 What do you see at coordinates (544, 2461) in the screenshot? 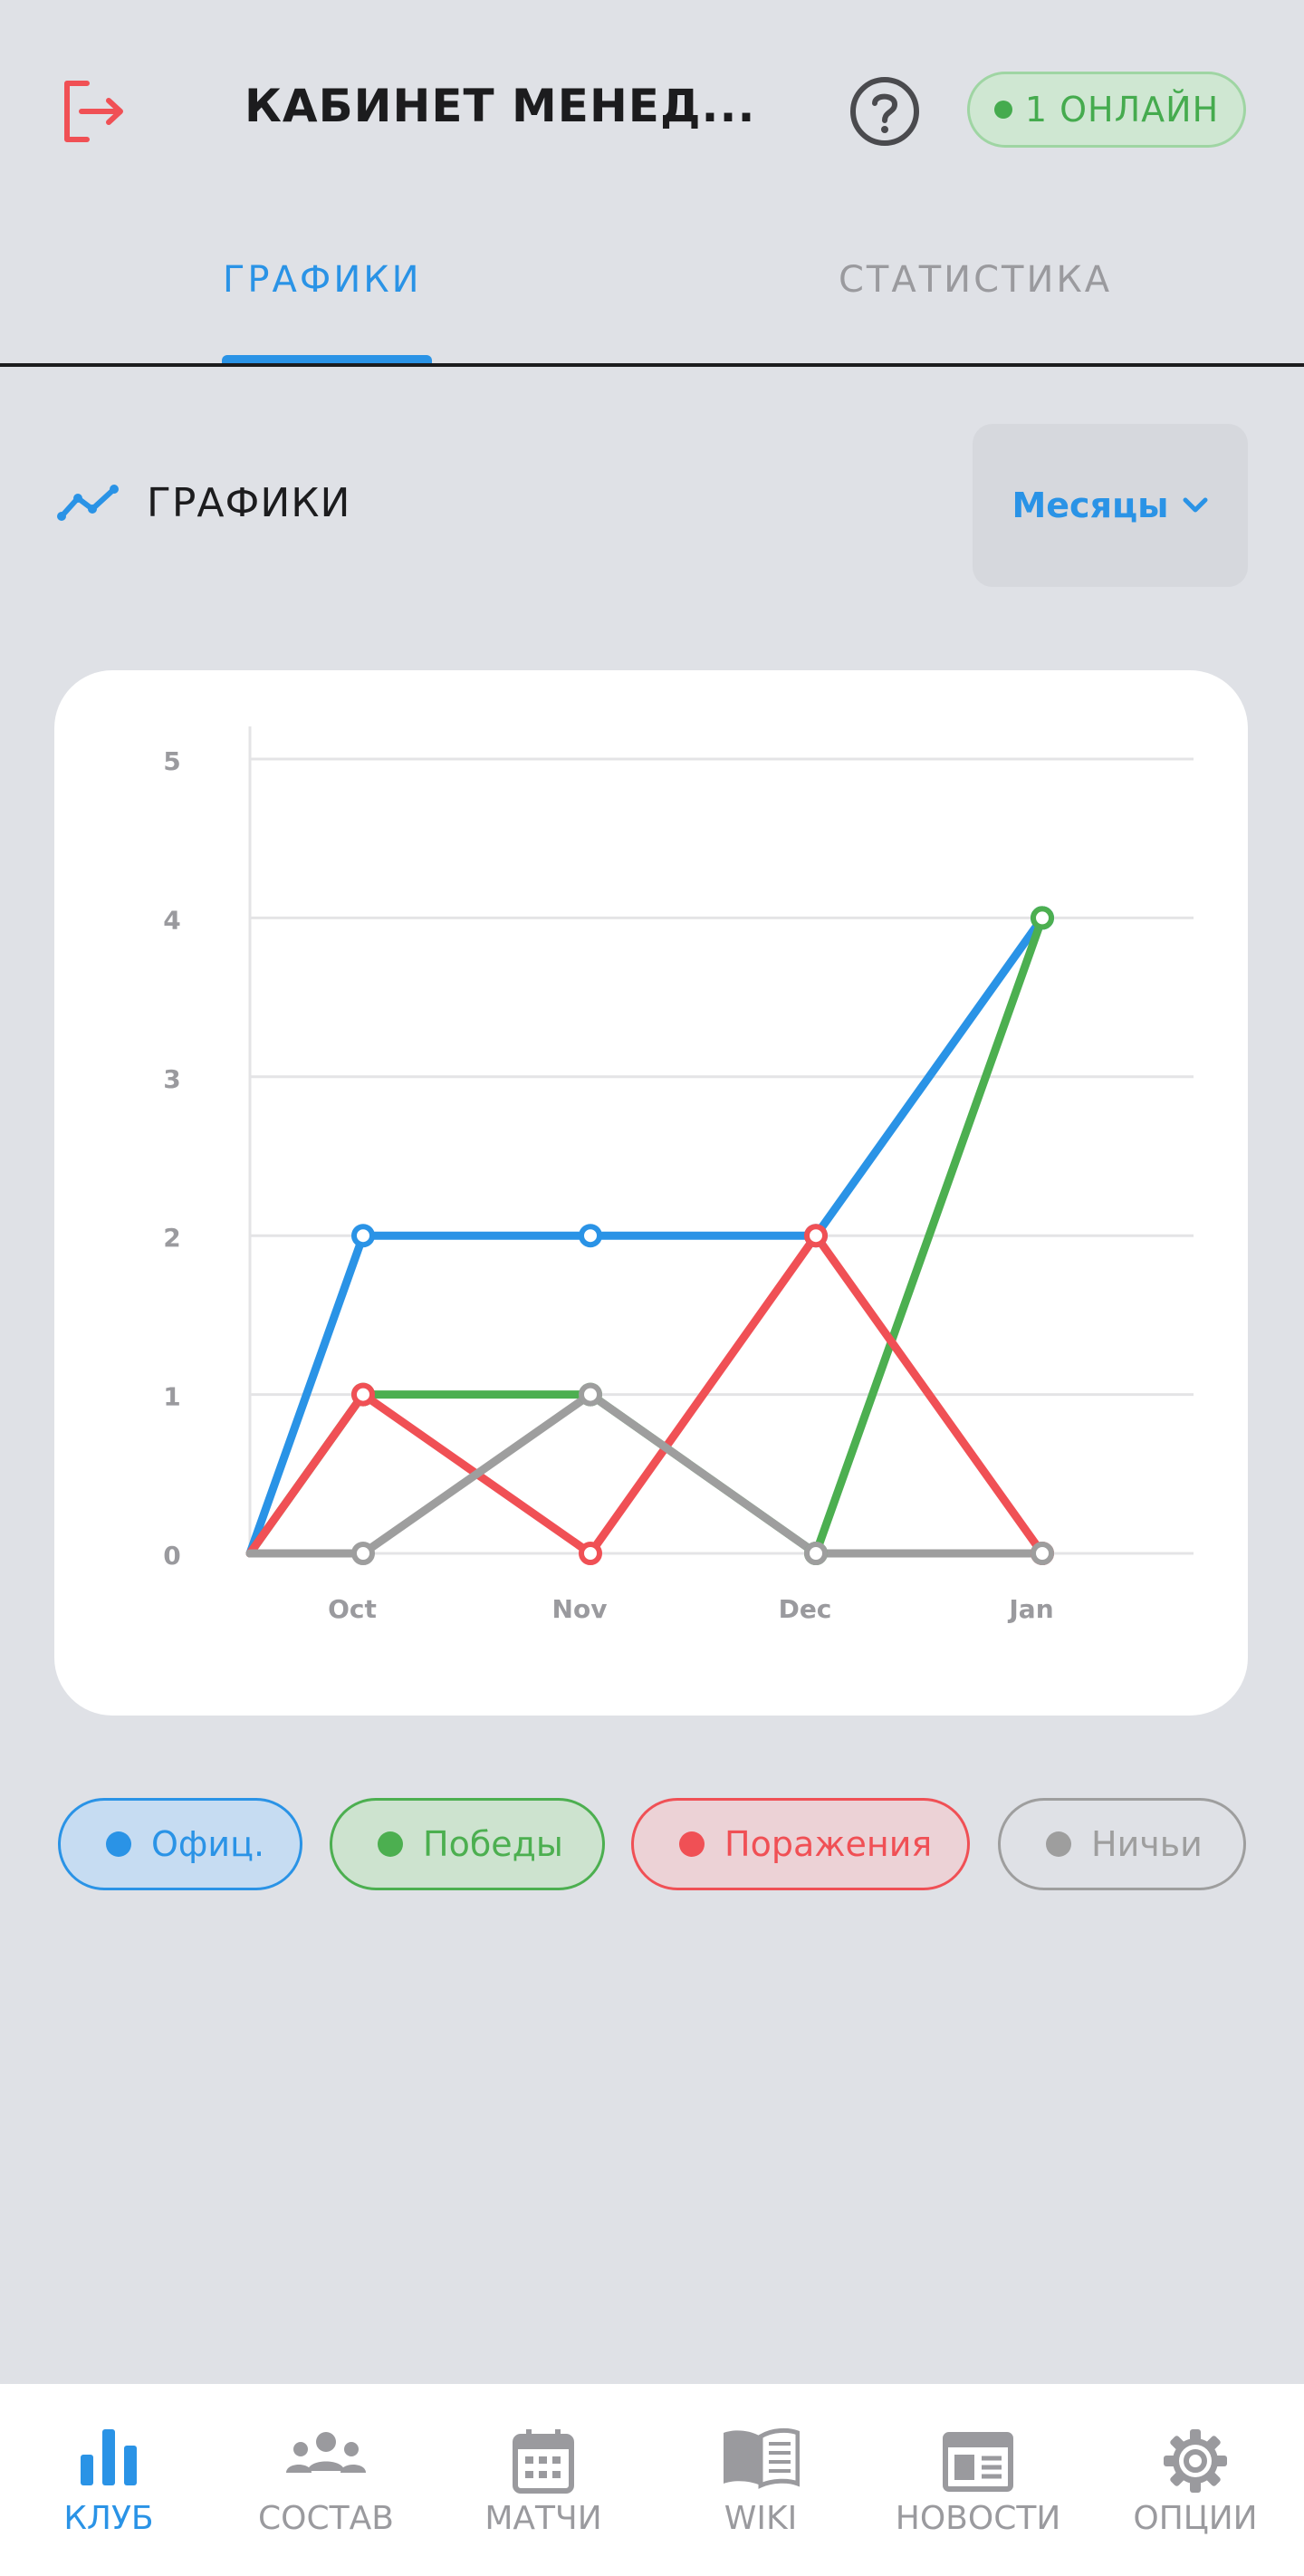
I see `calendar-icon` at bounding box center [544, 2461].